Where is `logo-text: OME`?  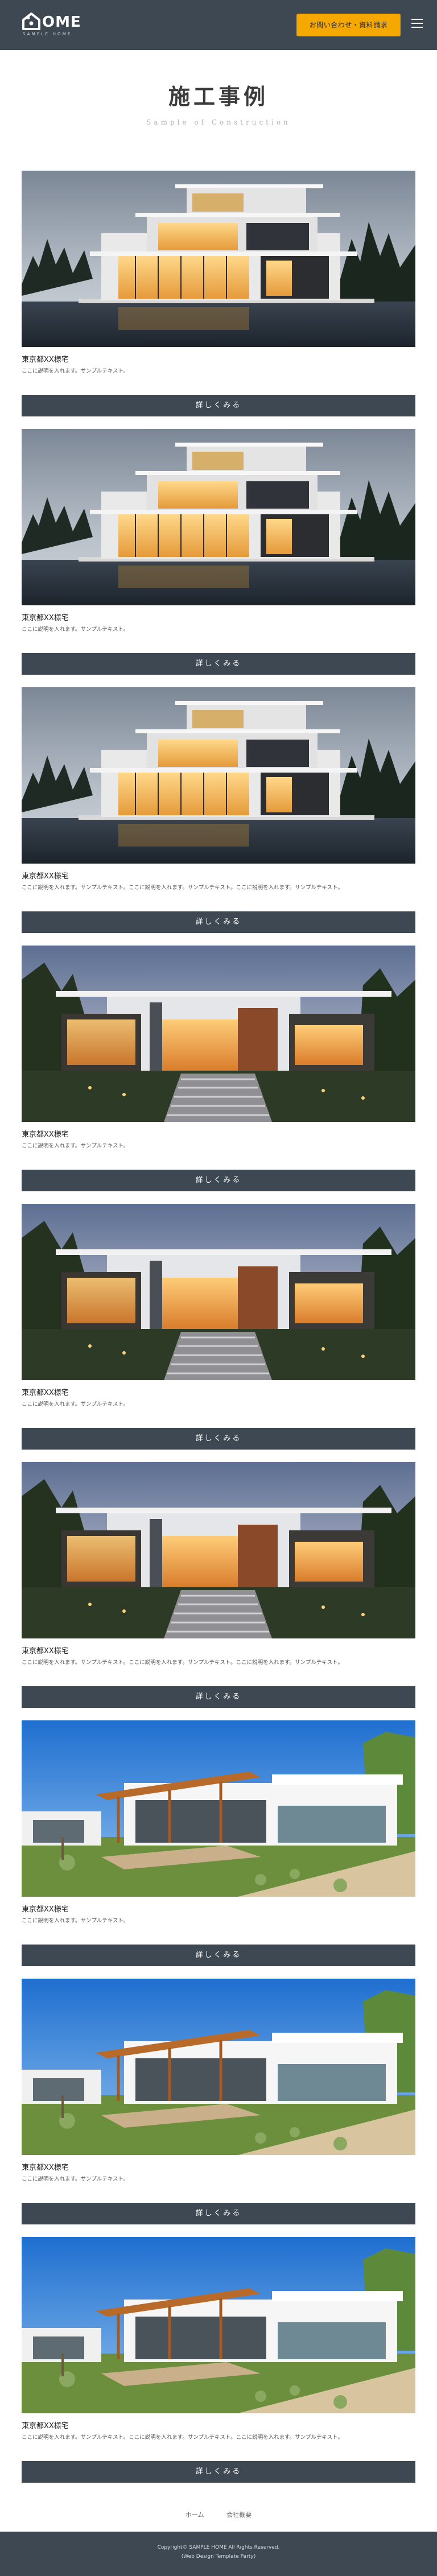 logo-text: OME is located at coordinates (61, 22).